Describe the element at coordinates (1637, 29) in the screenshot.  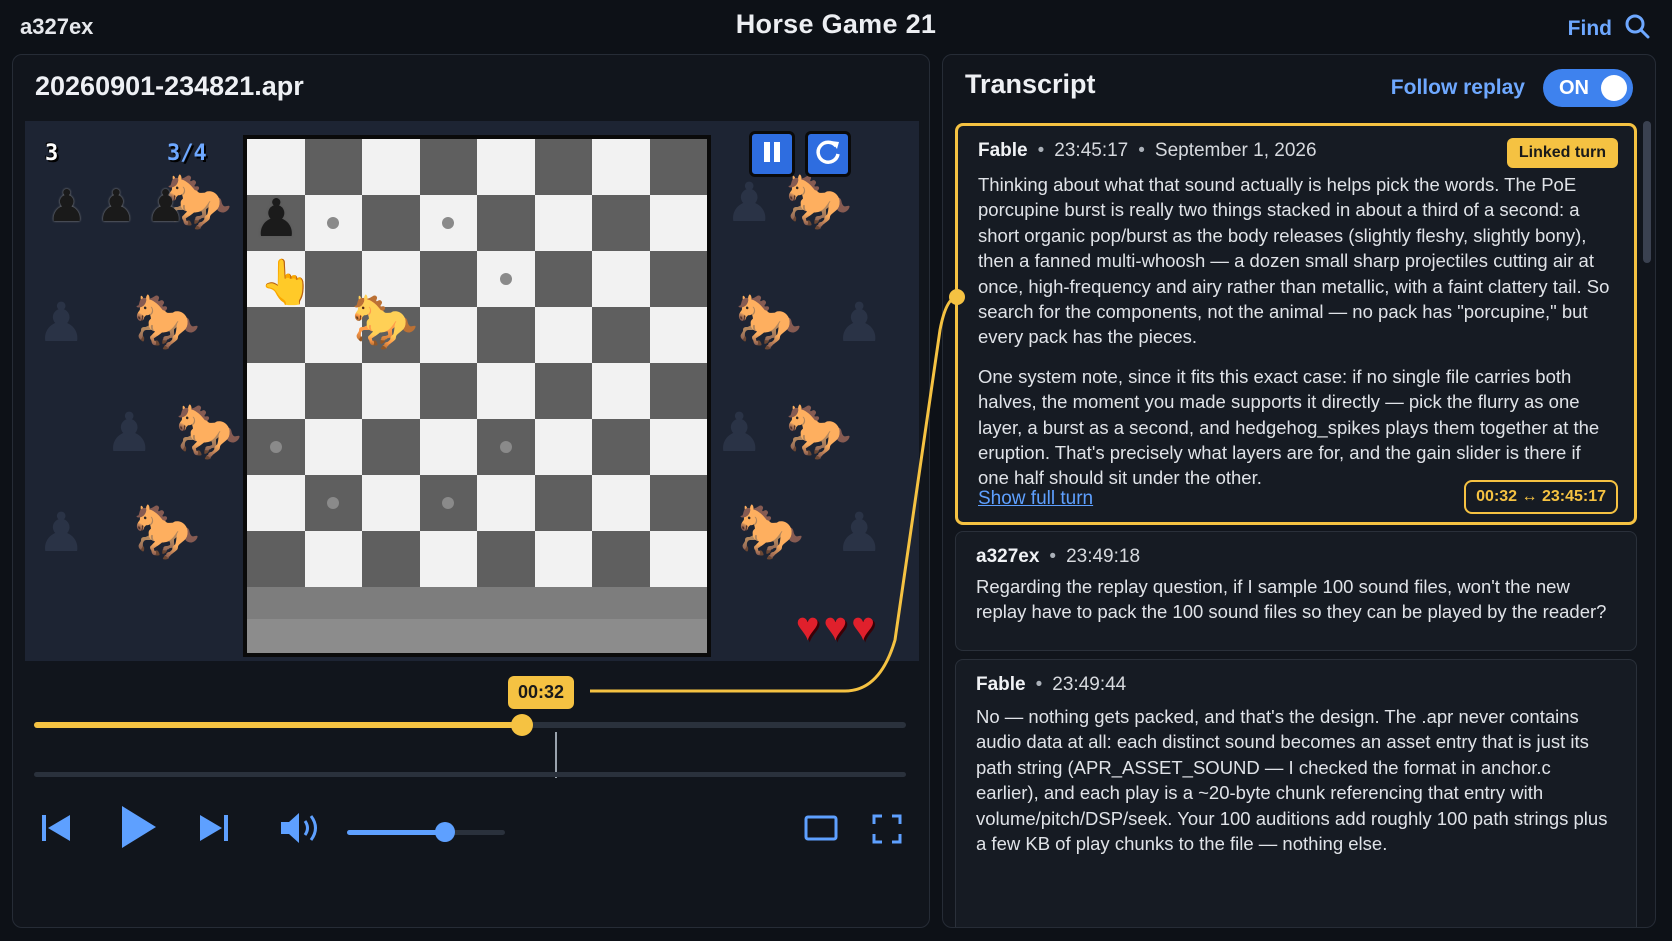
I see `search-icon` at that location.